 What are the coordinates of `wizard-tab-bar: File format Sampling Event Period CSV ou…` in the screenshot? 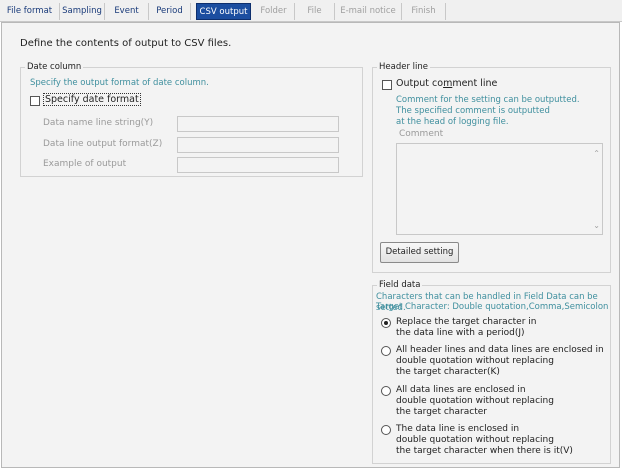 It's located at (311, 11).